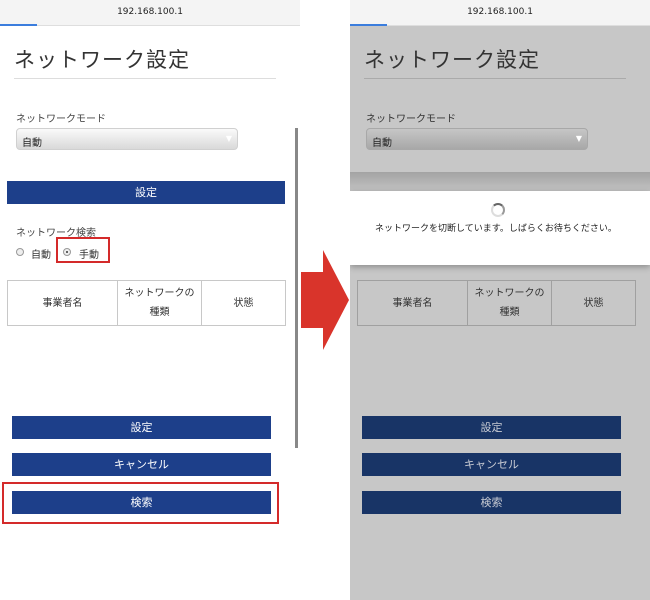 The width and height of the screenshot is (650, 600). Describe the element at coordinates (498, 210) in the screenshot. I see `loading-spinner-icon` at that location.